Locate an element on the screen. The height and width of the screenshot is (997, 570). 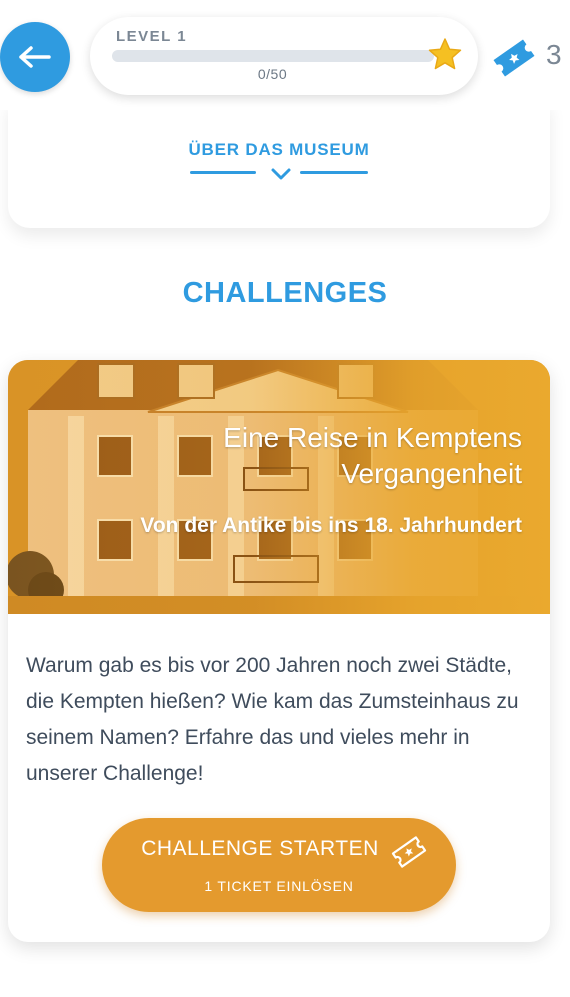
top-bar: LEVEL 1 0/50 3 is located at coordinates (285, 55).